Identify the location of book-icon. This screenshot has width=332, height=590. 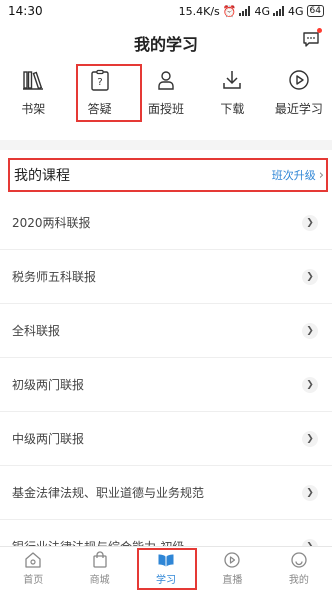
(166, 560).